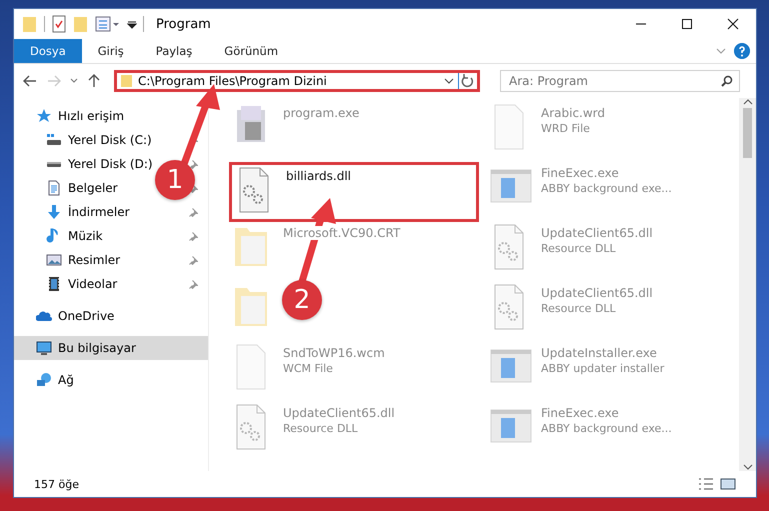  Describe the element at coordinates (94, 81) in the screenshot. I see `up-arrow-icon` at that location.